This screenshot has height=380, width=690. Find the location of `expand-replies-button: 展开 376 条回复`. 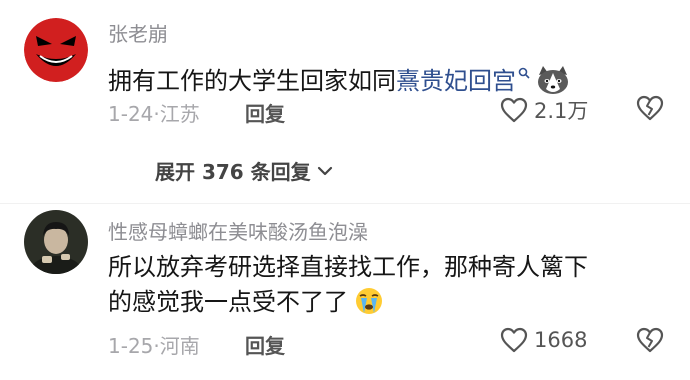

expand-replies-button: 展开 376 条回复 is located at coordinates (244, 170).